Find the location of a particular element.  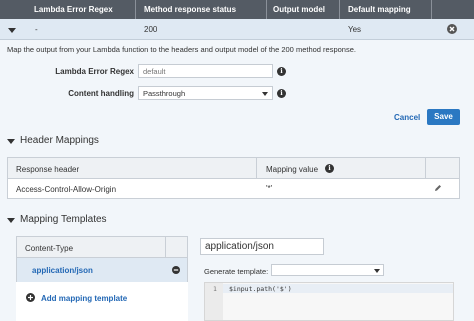

row-default-mapping: Yes is located at coordinates (355, 29).